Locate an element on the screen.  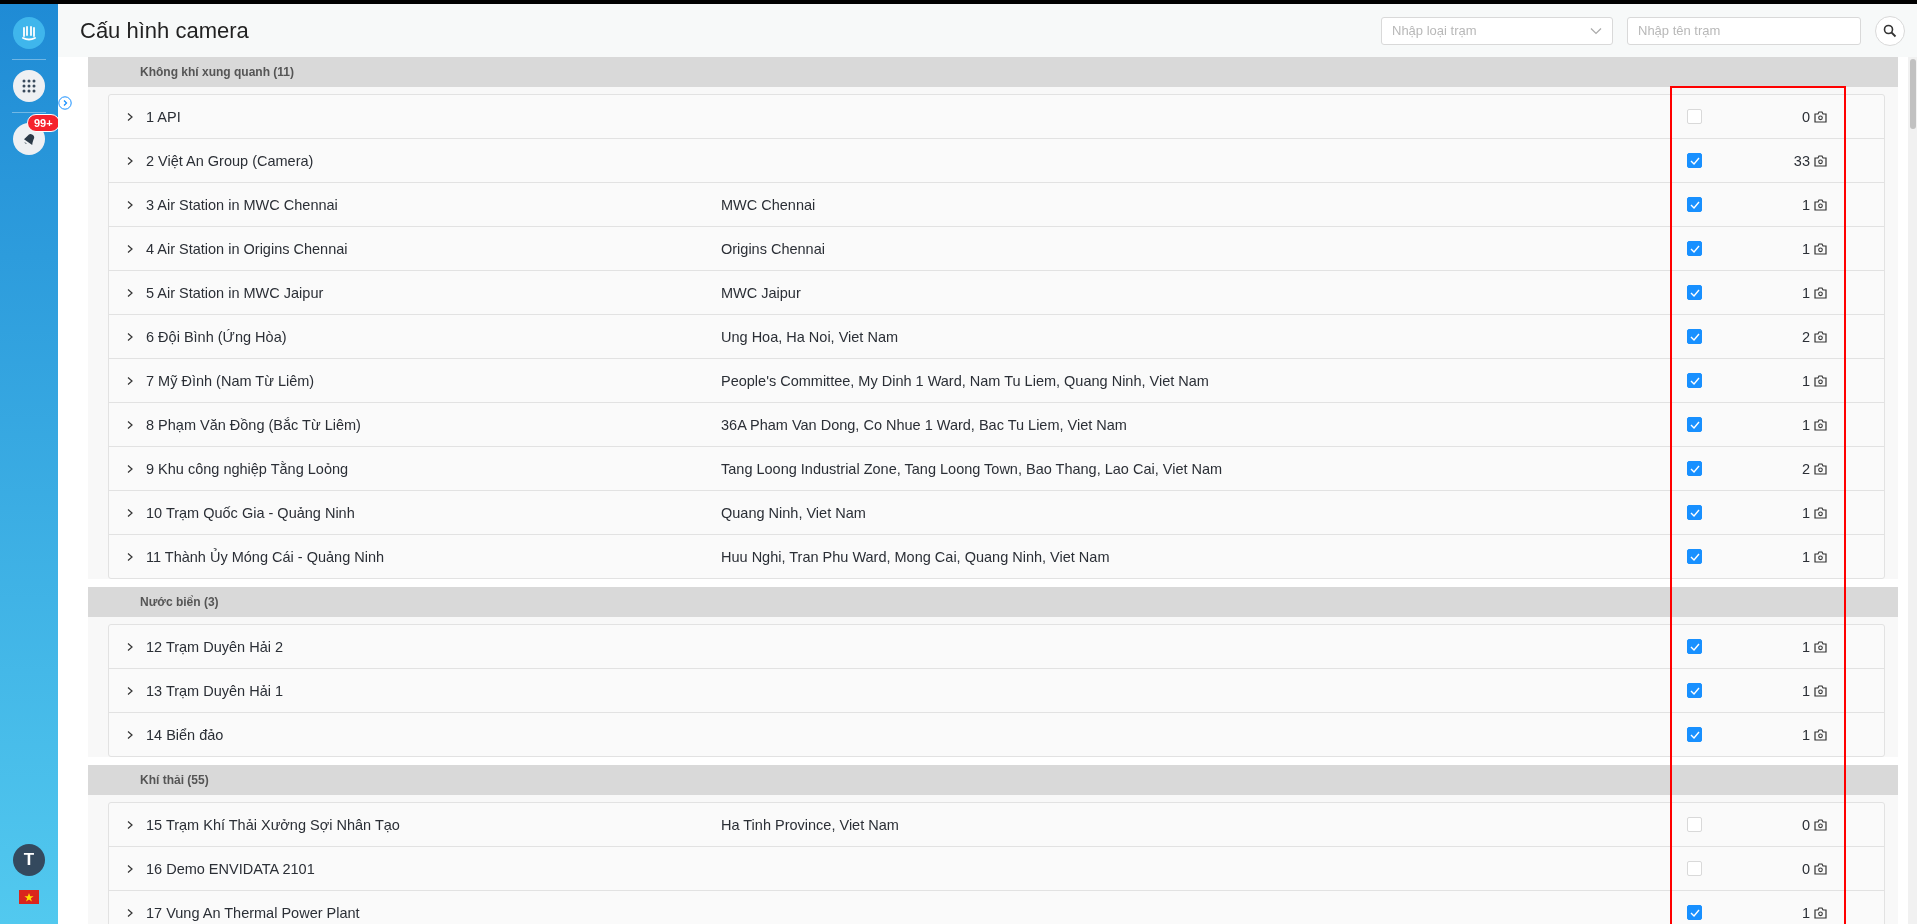
station-name: 12 Trạm Duyên Hải 2 is located at coordinates (433, 646).